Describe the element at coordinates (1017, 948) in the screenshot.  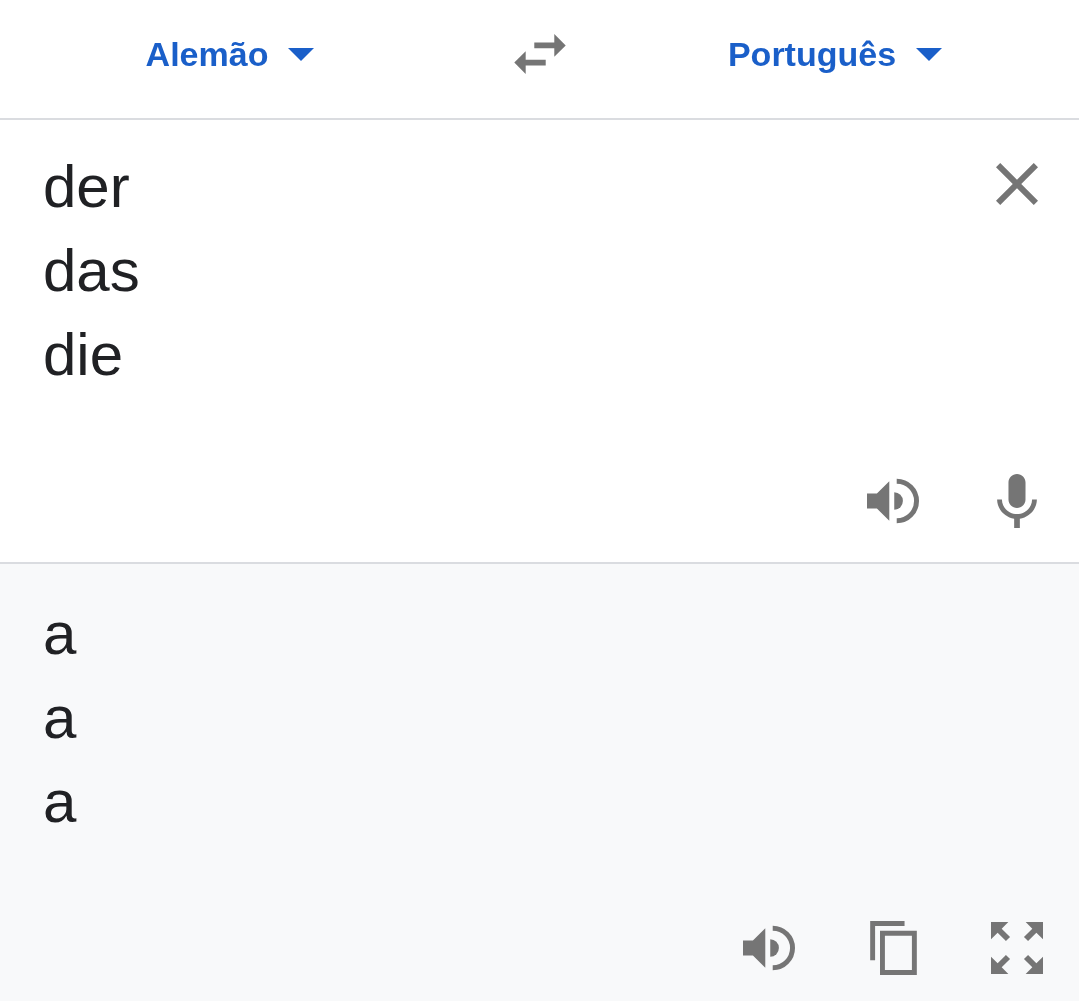
I see `expand-icon` at that location.